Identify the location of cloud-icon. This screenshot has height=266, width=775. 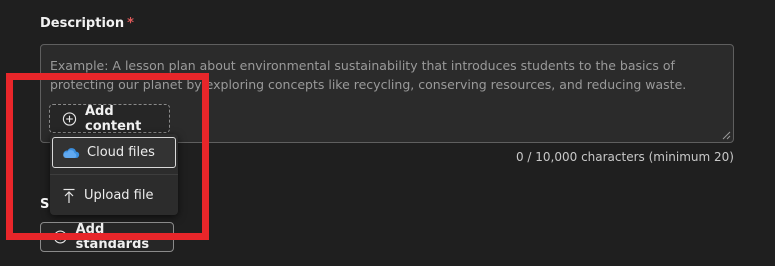
(71, 152).